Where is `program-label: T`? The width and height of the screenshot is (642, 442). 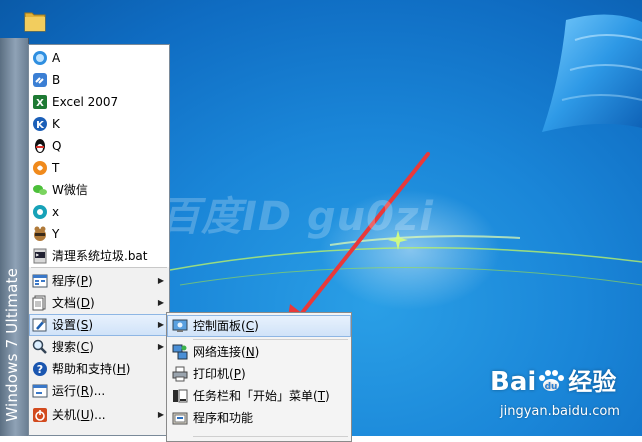 program-label: T is located at coordinates (56, 168).